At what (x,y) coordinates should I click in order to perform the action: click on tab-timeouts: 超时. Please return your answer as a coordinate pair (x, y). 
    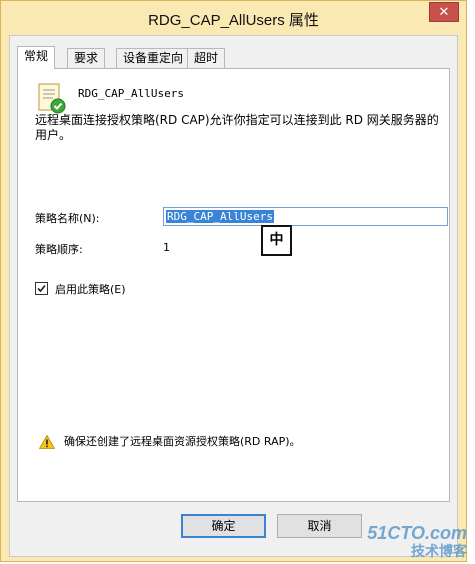
    Looking at the image, I should click on (206, 58).